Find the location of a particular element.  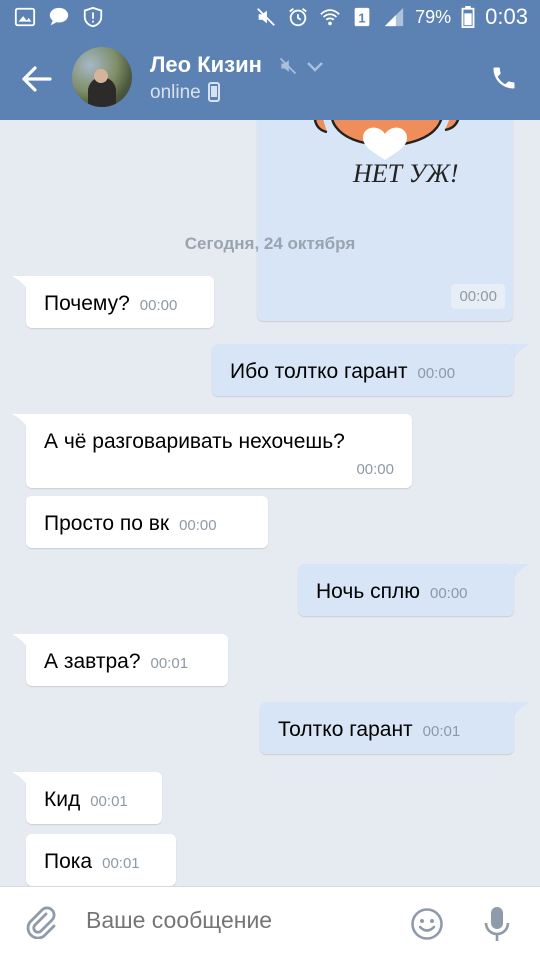

online-status: online is located at coordinates (175, 92).